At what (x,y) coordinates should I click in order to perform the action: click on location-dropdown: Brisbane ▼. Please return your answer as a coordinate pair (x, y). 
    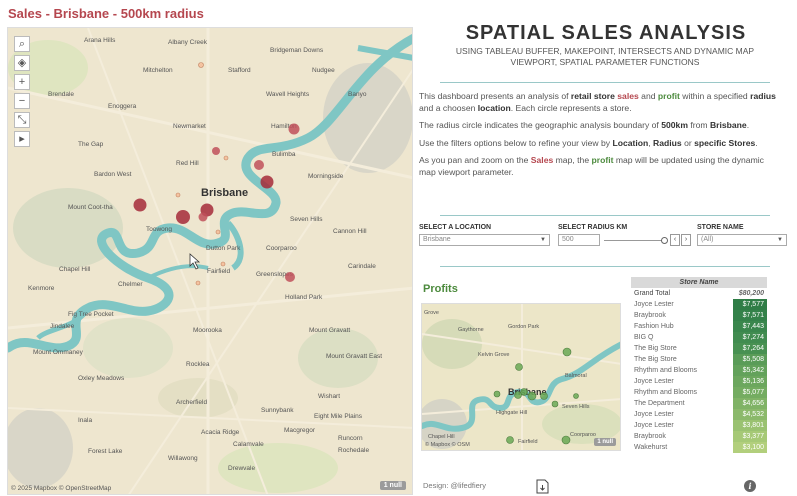
    Looking at the image, I should click on (484, 240).